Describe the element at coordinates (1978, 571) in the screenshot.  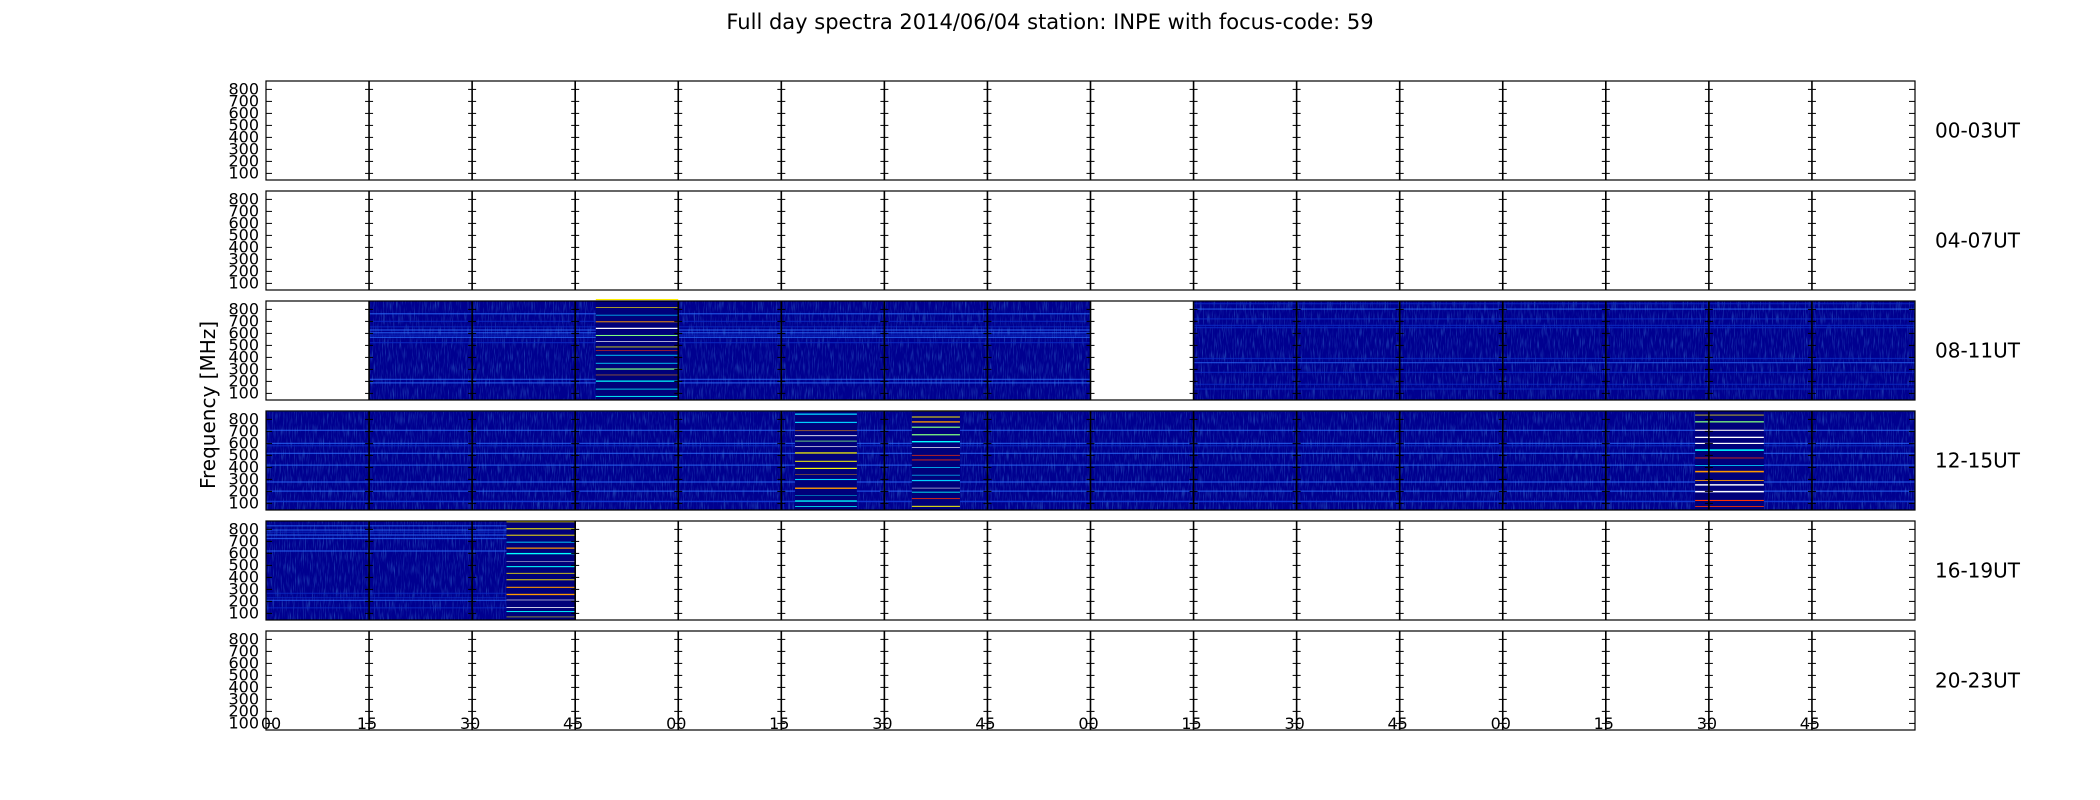
I see `row-time-label: 16-19UT` at that location.